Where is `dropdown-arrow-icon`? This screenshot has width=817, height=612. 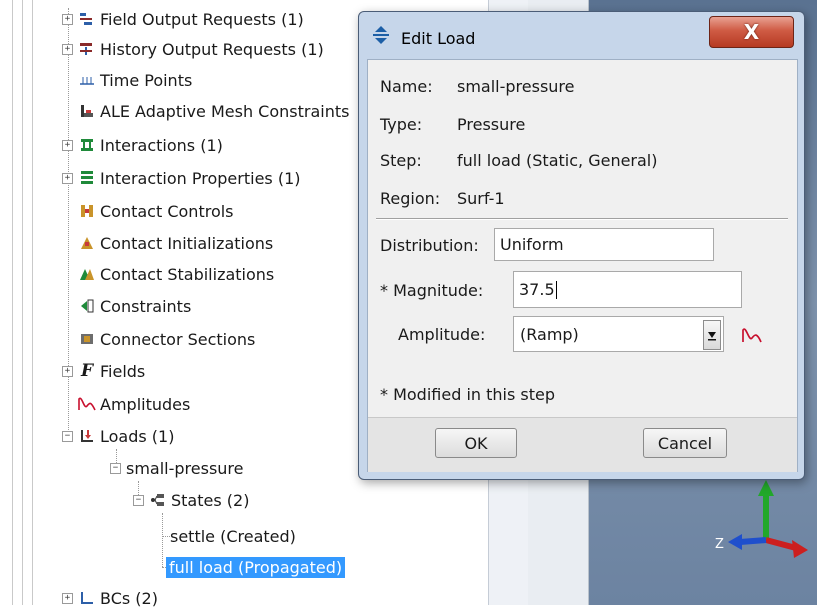
dropdown-arrow-icon is located at coordinates (712, 335).